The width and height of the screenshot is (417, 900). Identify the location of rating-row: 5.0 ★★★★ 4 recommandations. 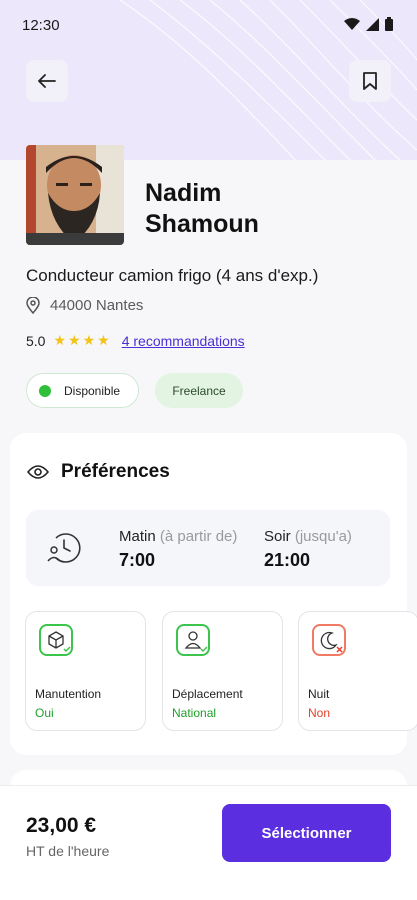
(135, 340).